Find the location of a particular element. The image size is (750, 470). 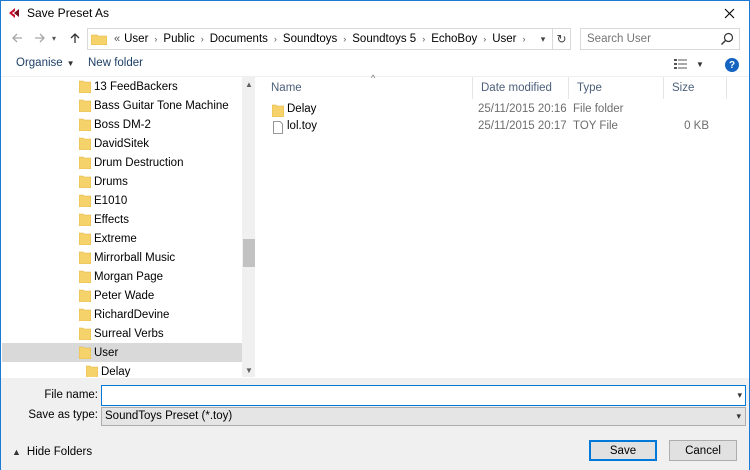

tree-item: DavidSitek is located at coordinates (122, 143).